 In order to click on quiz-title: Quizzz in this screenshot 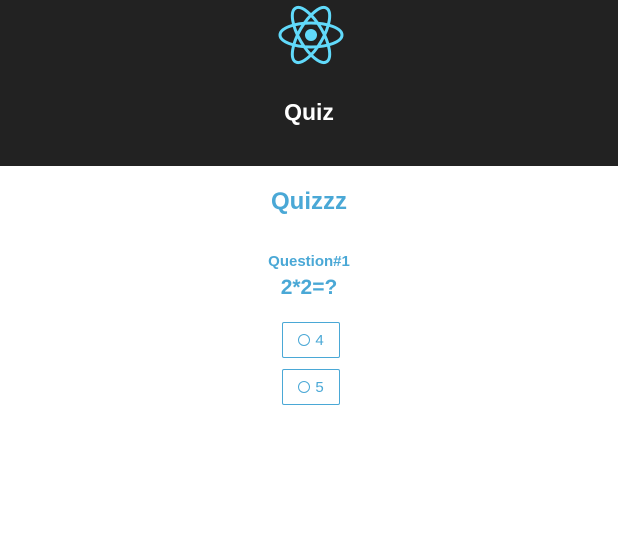, I will do `click(309, 201)`.